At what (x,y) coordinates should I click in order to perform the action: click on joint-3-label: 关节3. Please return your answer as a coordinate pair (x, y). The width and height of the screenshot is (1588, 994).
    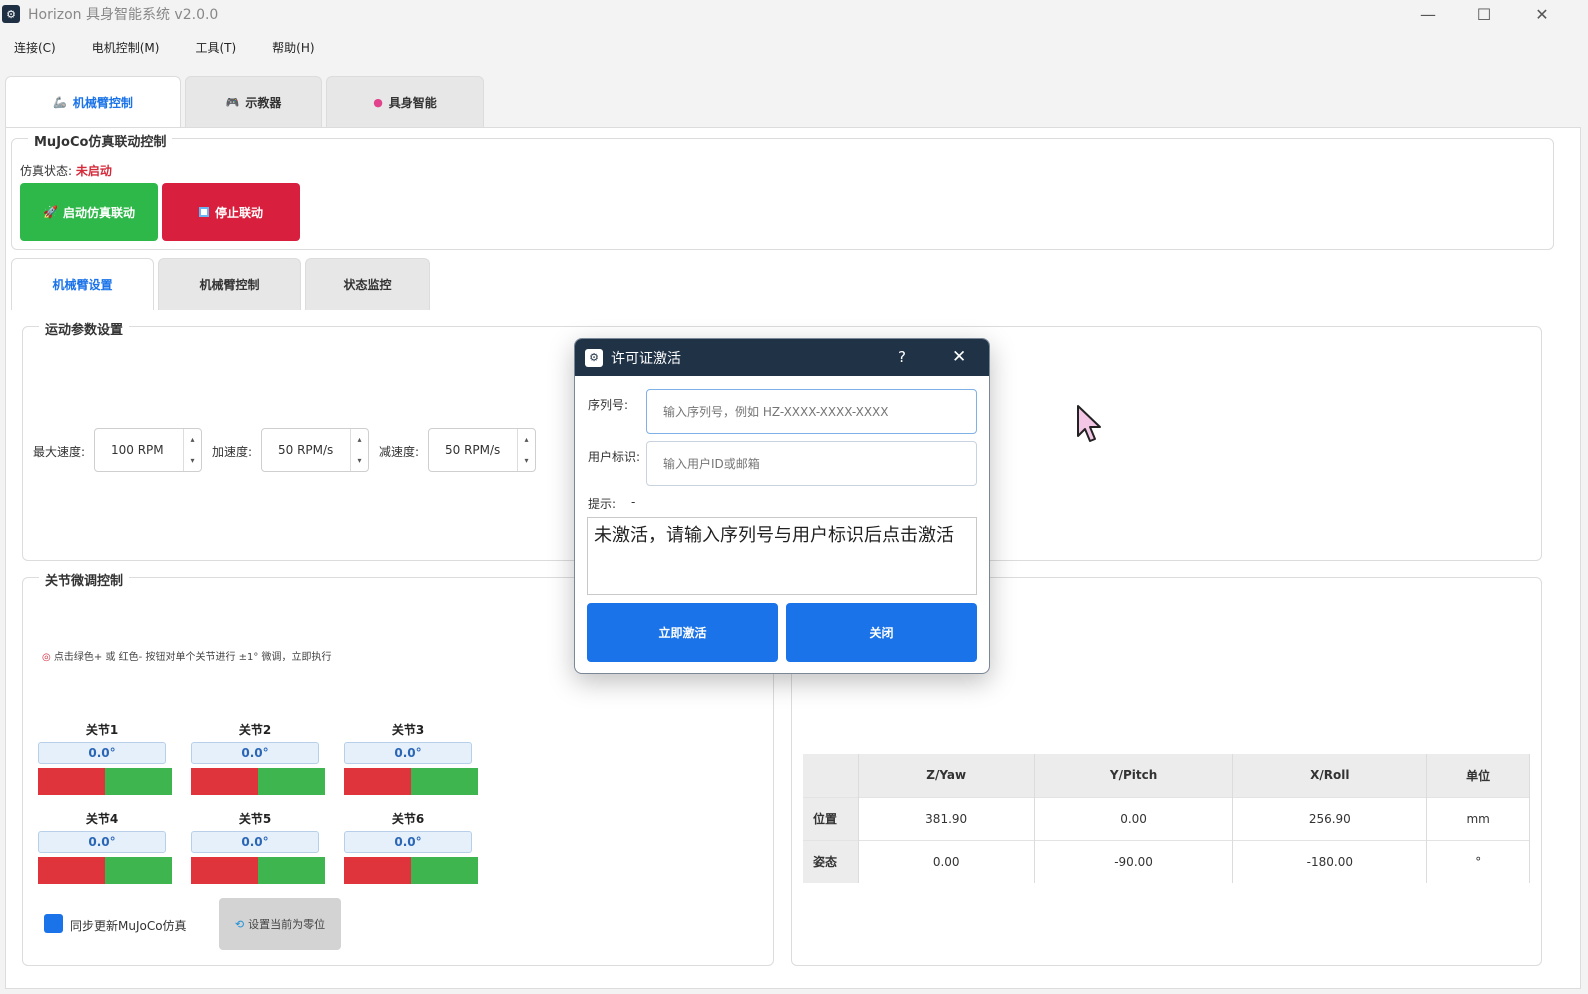
    Looking at the image, I should click on (408, 730).